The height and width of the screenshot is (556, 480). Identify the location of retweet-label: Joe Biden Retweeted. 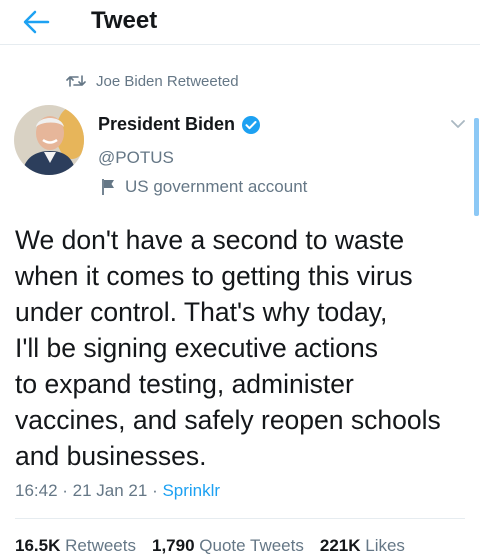
(167, 81).